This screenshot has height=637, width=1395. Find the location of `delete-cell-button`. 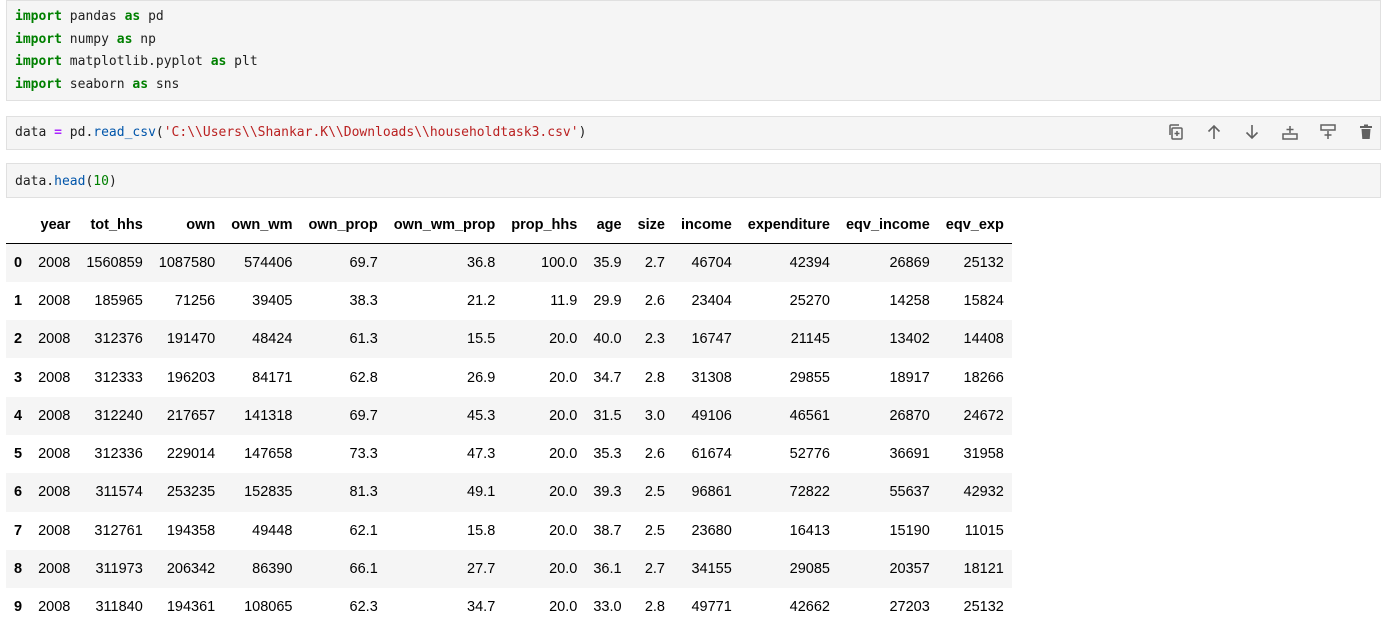

delete-cell-button is located at coordinates (1366, 132).